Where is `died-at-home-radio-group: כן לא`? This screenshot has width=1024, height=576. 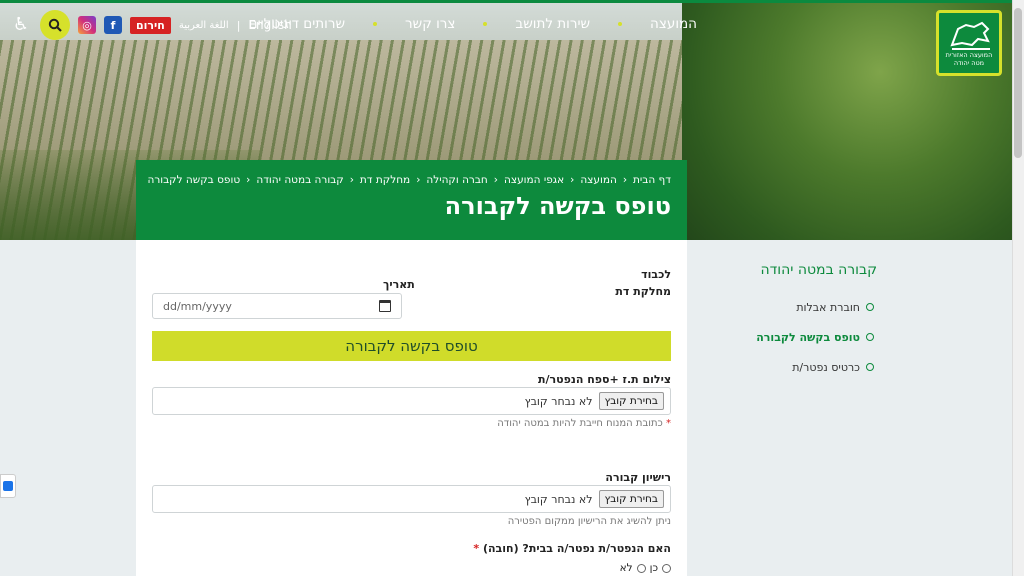 died-at-home-radio-group: כן לא is located at coordinates (645, 568).